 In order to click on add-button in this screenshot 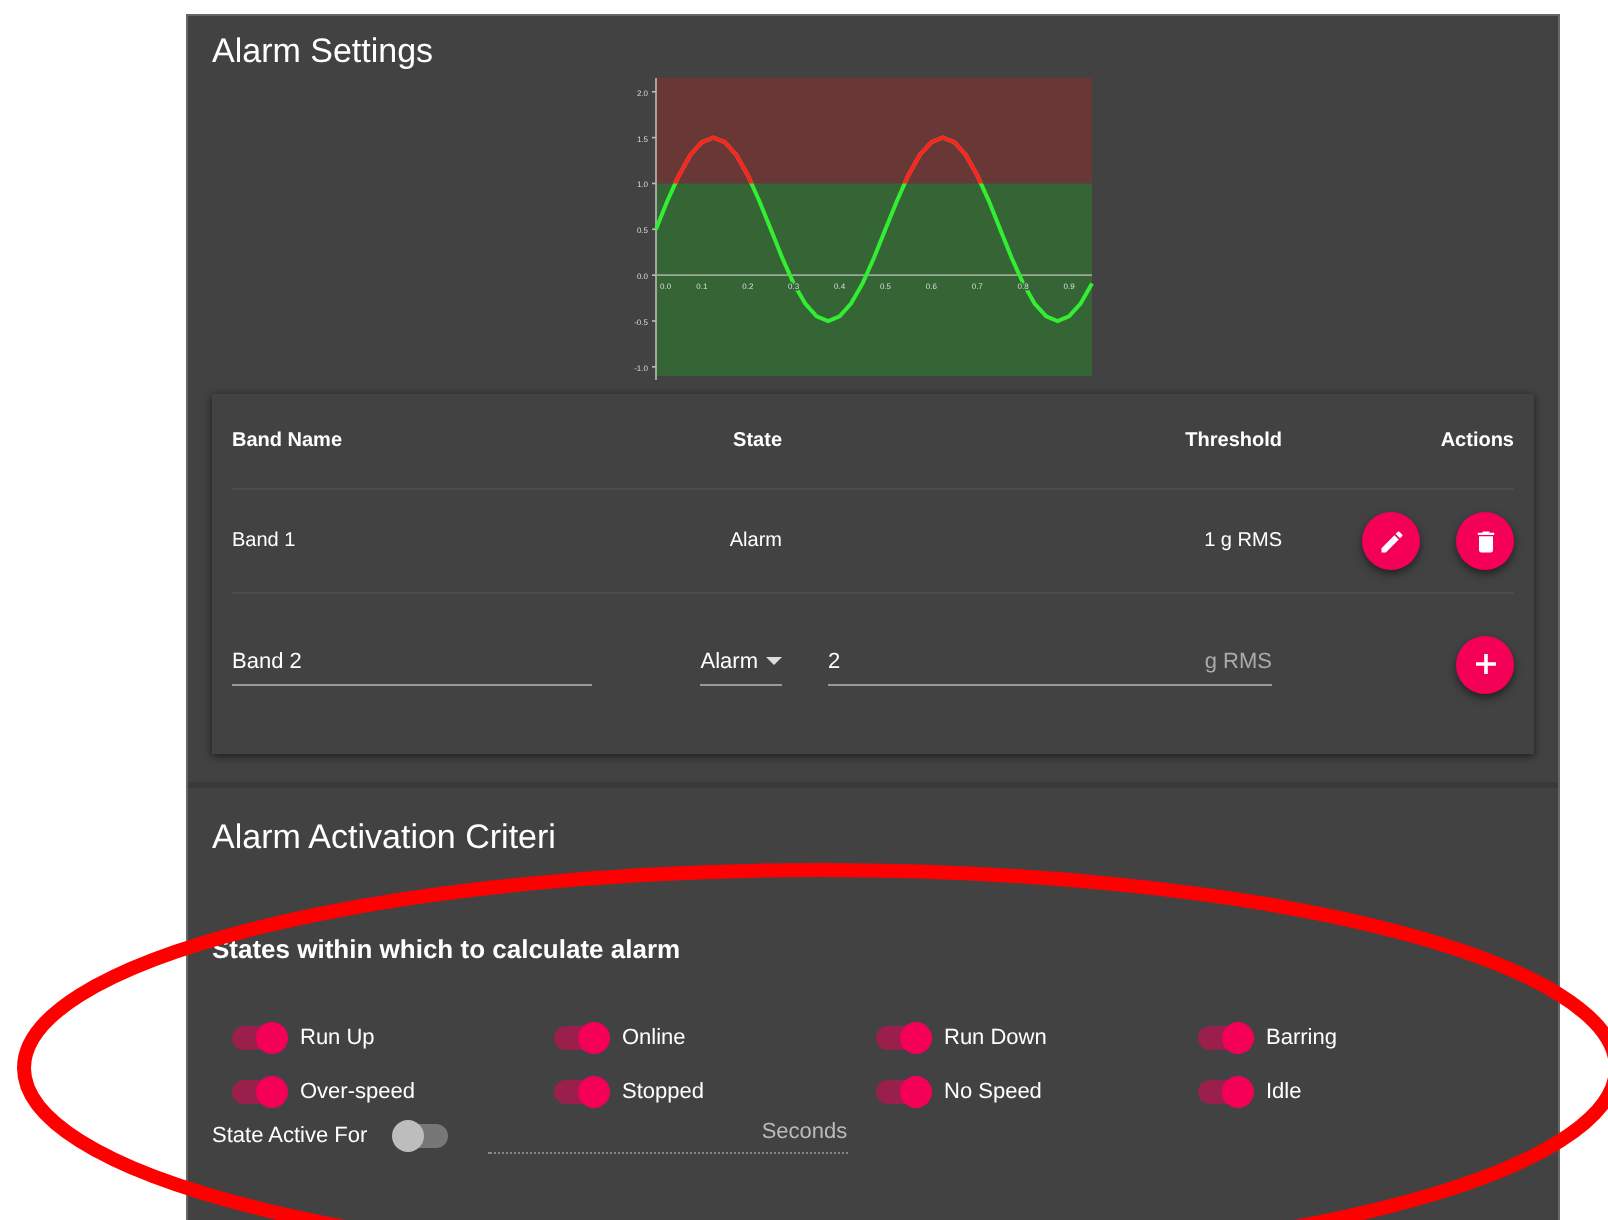, I will do `click(1485, 664)`.